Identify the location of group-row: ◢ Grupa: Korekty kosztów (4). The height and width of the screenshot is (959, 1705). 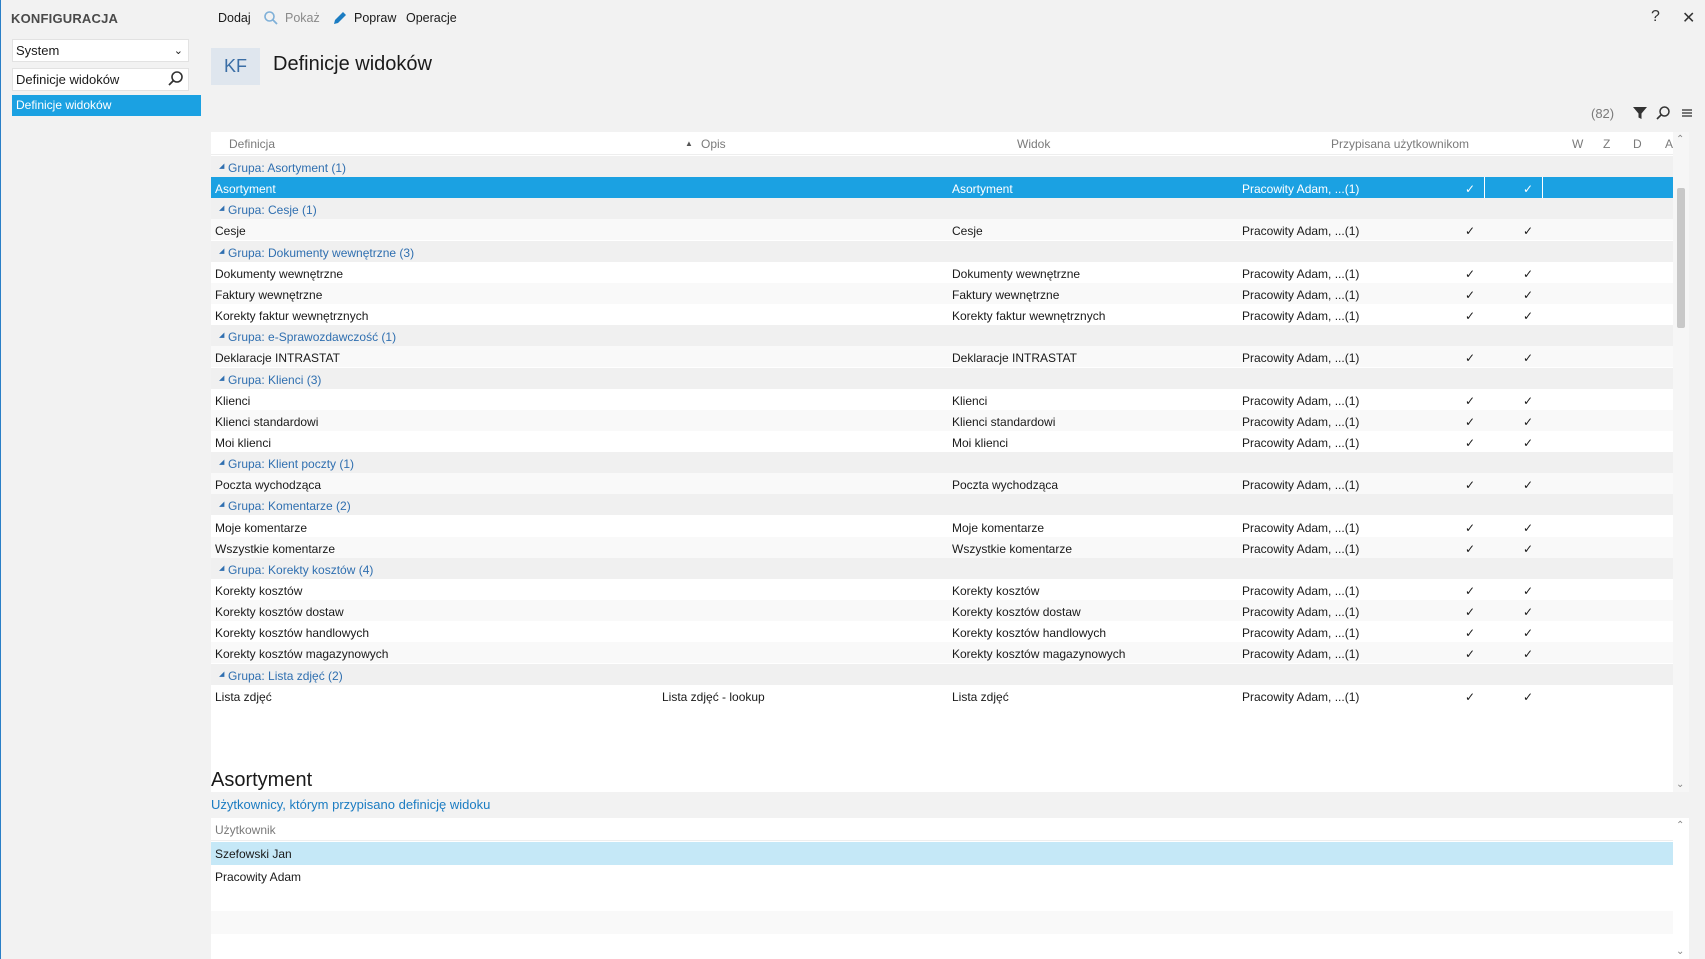
(950, 568).